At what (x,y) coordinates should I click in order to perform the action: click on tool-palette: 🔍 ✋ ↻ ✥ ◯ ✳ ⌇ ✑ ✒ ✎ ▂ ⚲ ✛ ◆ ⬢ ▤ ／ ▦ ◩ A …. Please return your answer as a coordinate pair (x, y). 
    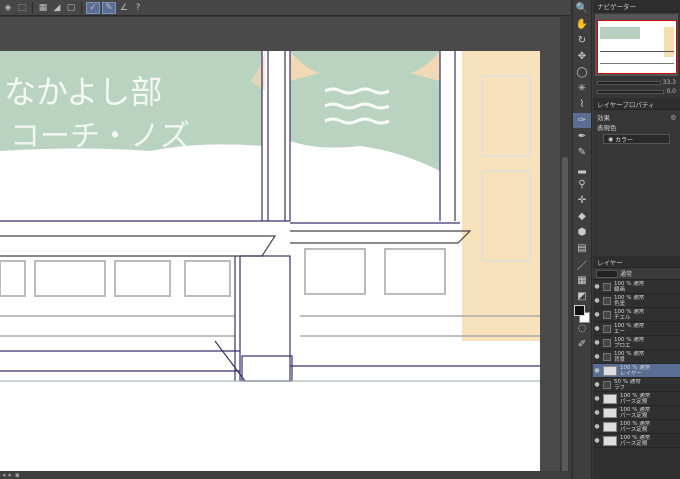
    Looking at the image, I should click on (582, 239).